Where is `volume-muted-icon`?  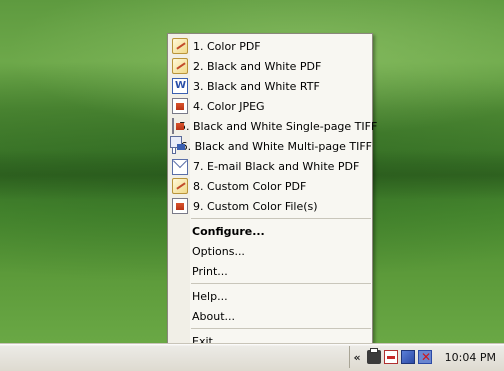 volume-muted-icon is located at coordinates (425, 357).